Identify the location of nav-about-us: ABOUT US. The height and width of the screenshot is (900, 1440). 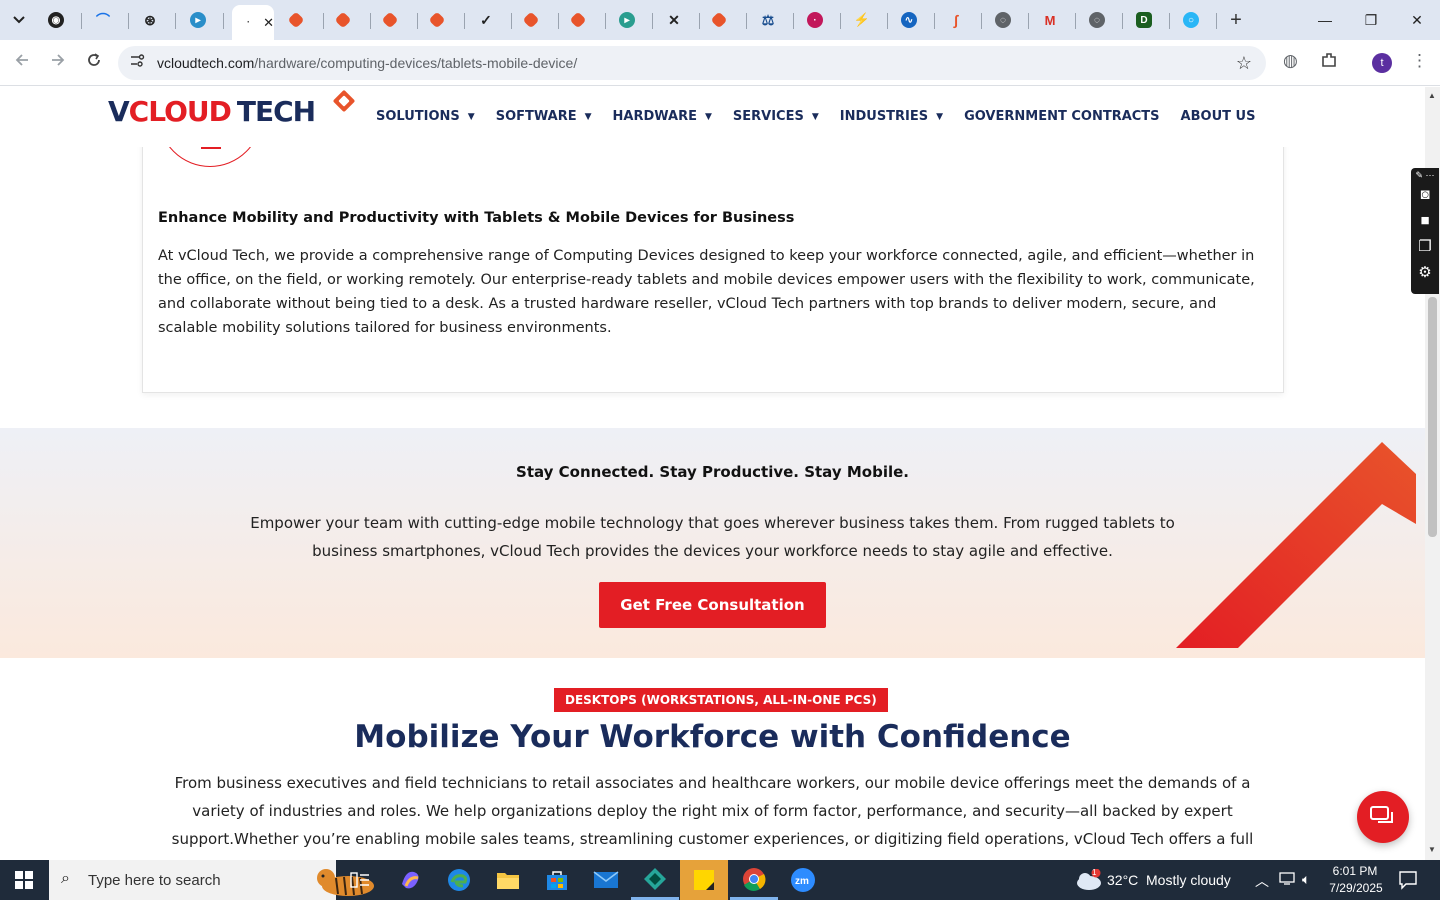
(1218, 116).